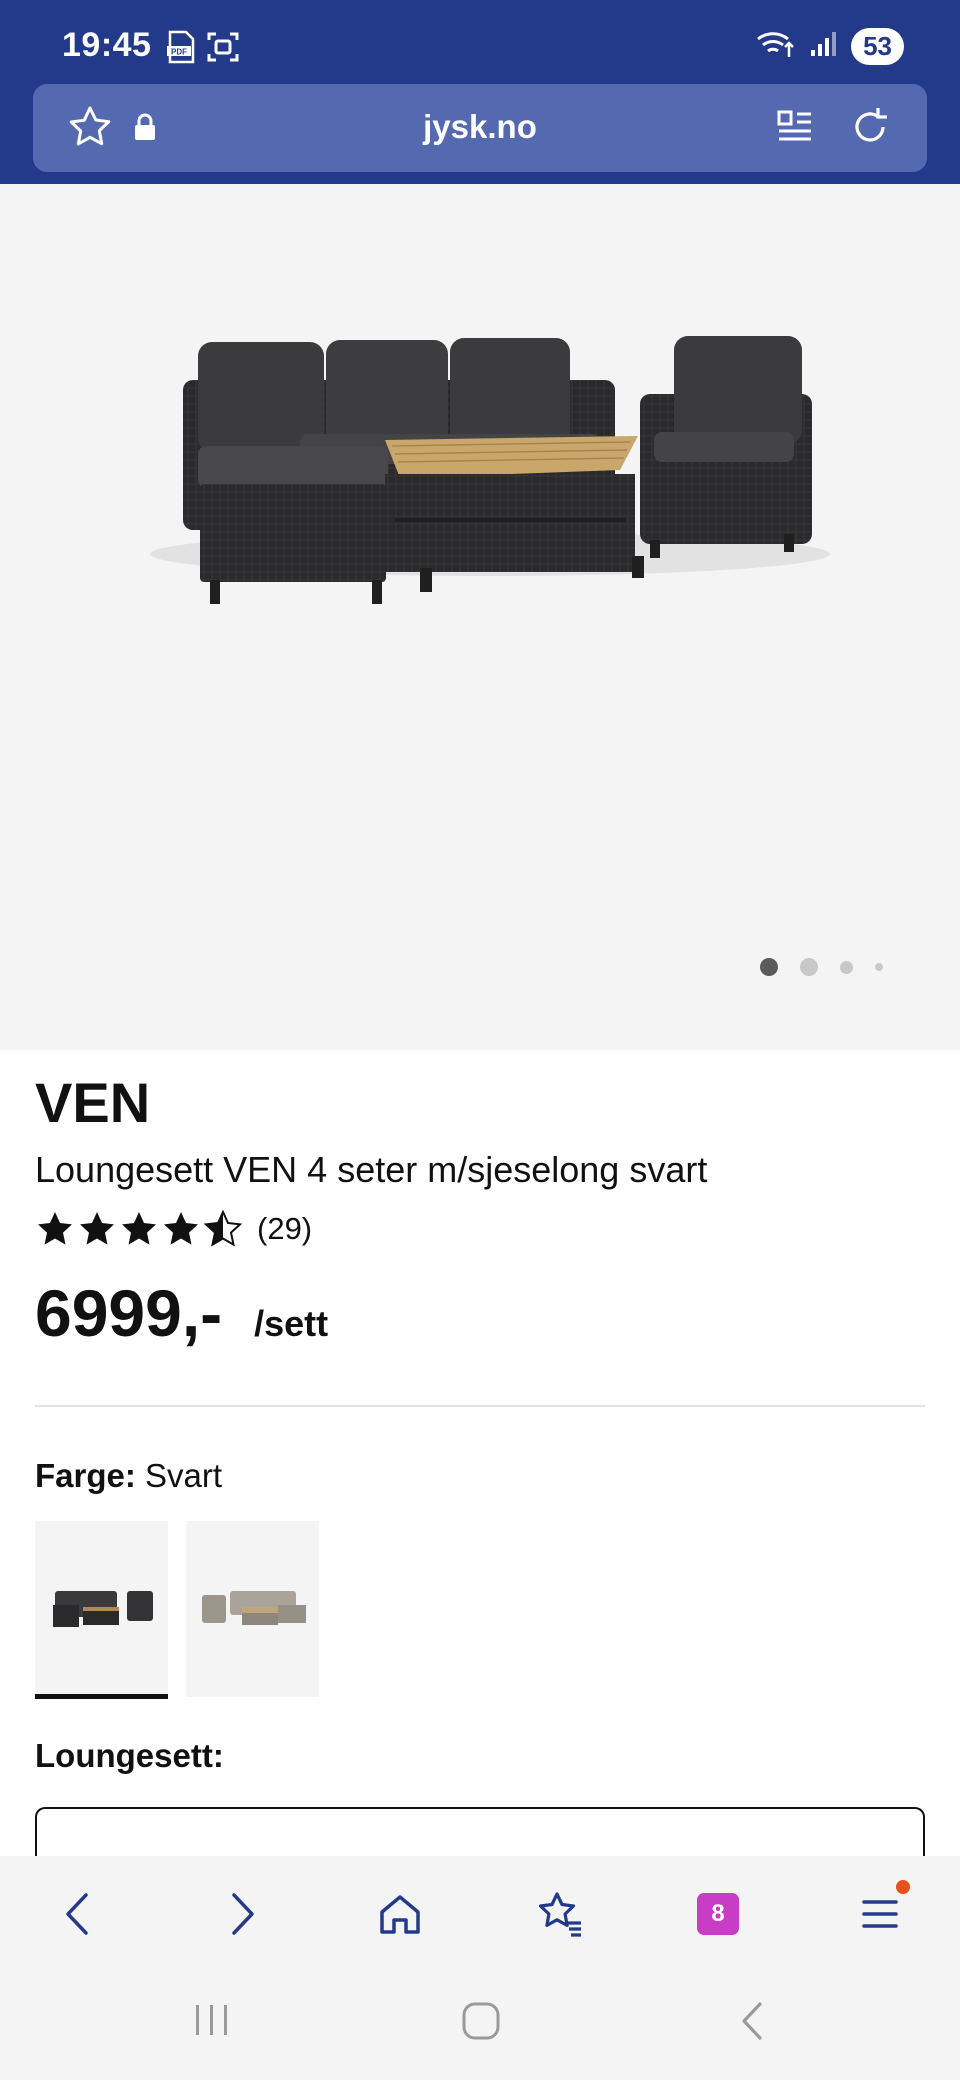 The image size is (960, 2080). What do you see at coordinates (129, 1313) in the screenshot?
I see `product-price: 6999,-` at bounding box center [129, 1313].